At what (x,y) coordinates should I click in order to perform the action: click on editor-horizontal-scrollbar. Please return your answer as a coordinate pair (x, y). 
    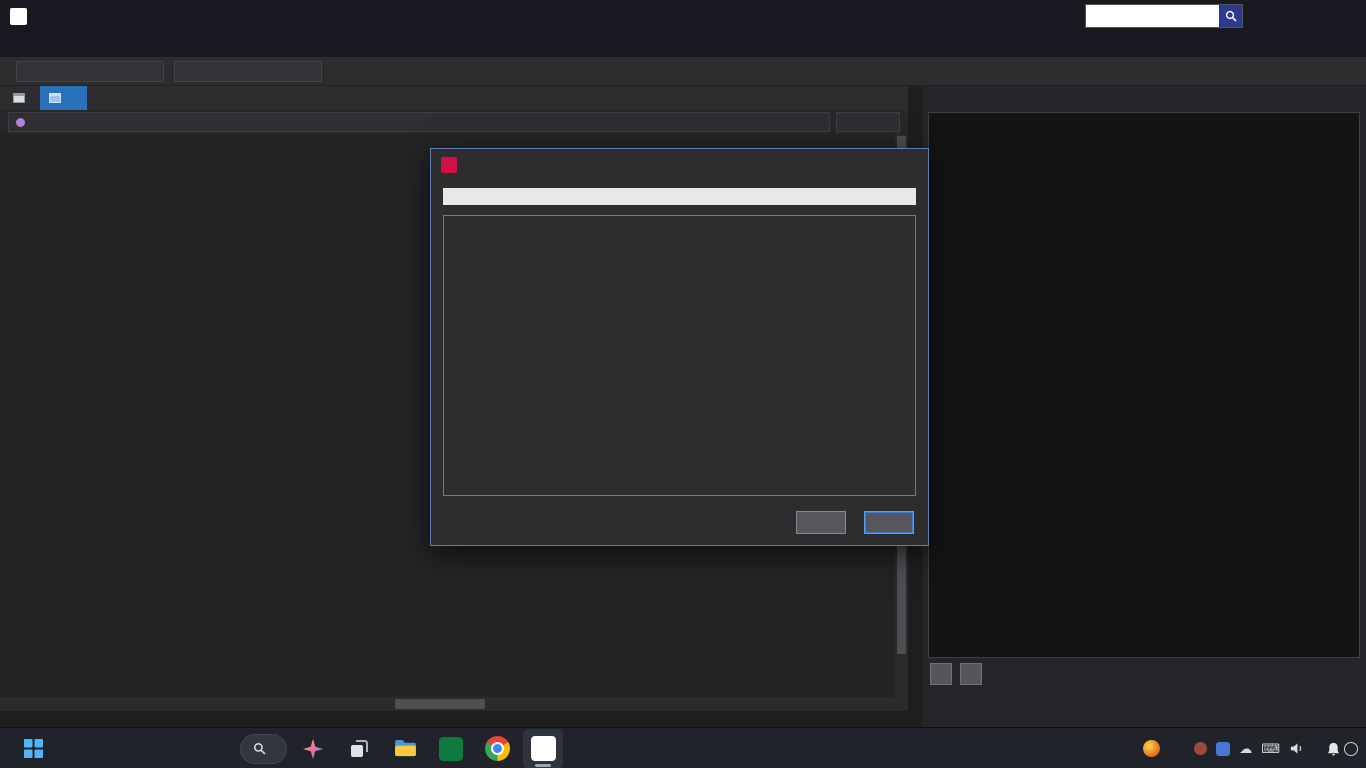
    Looking at the image, I should click on (454, 704).